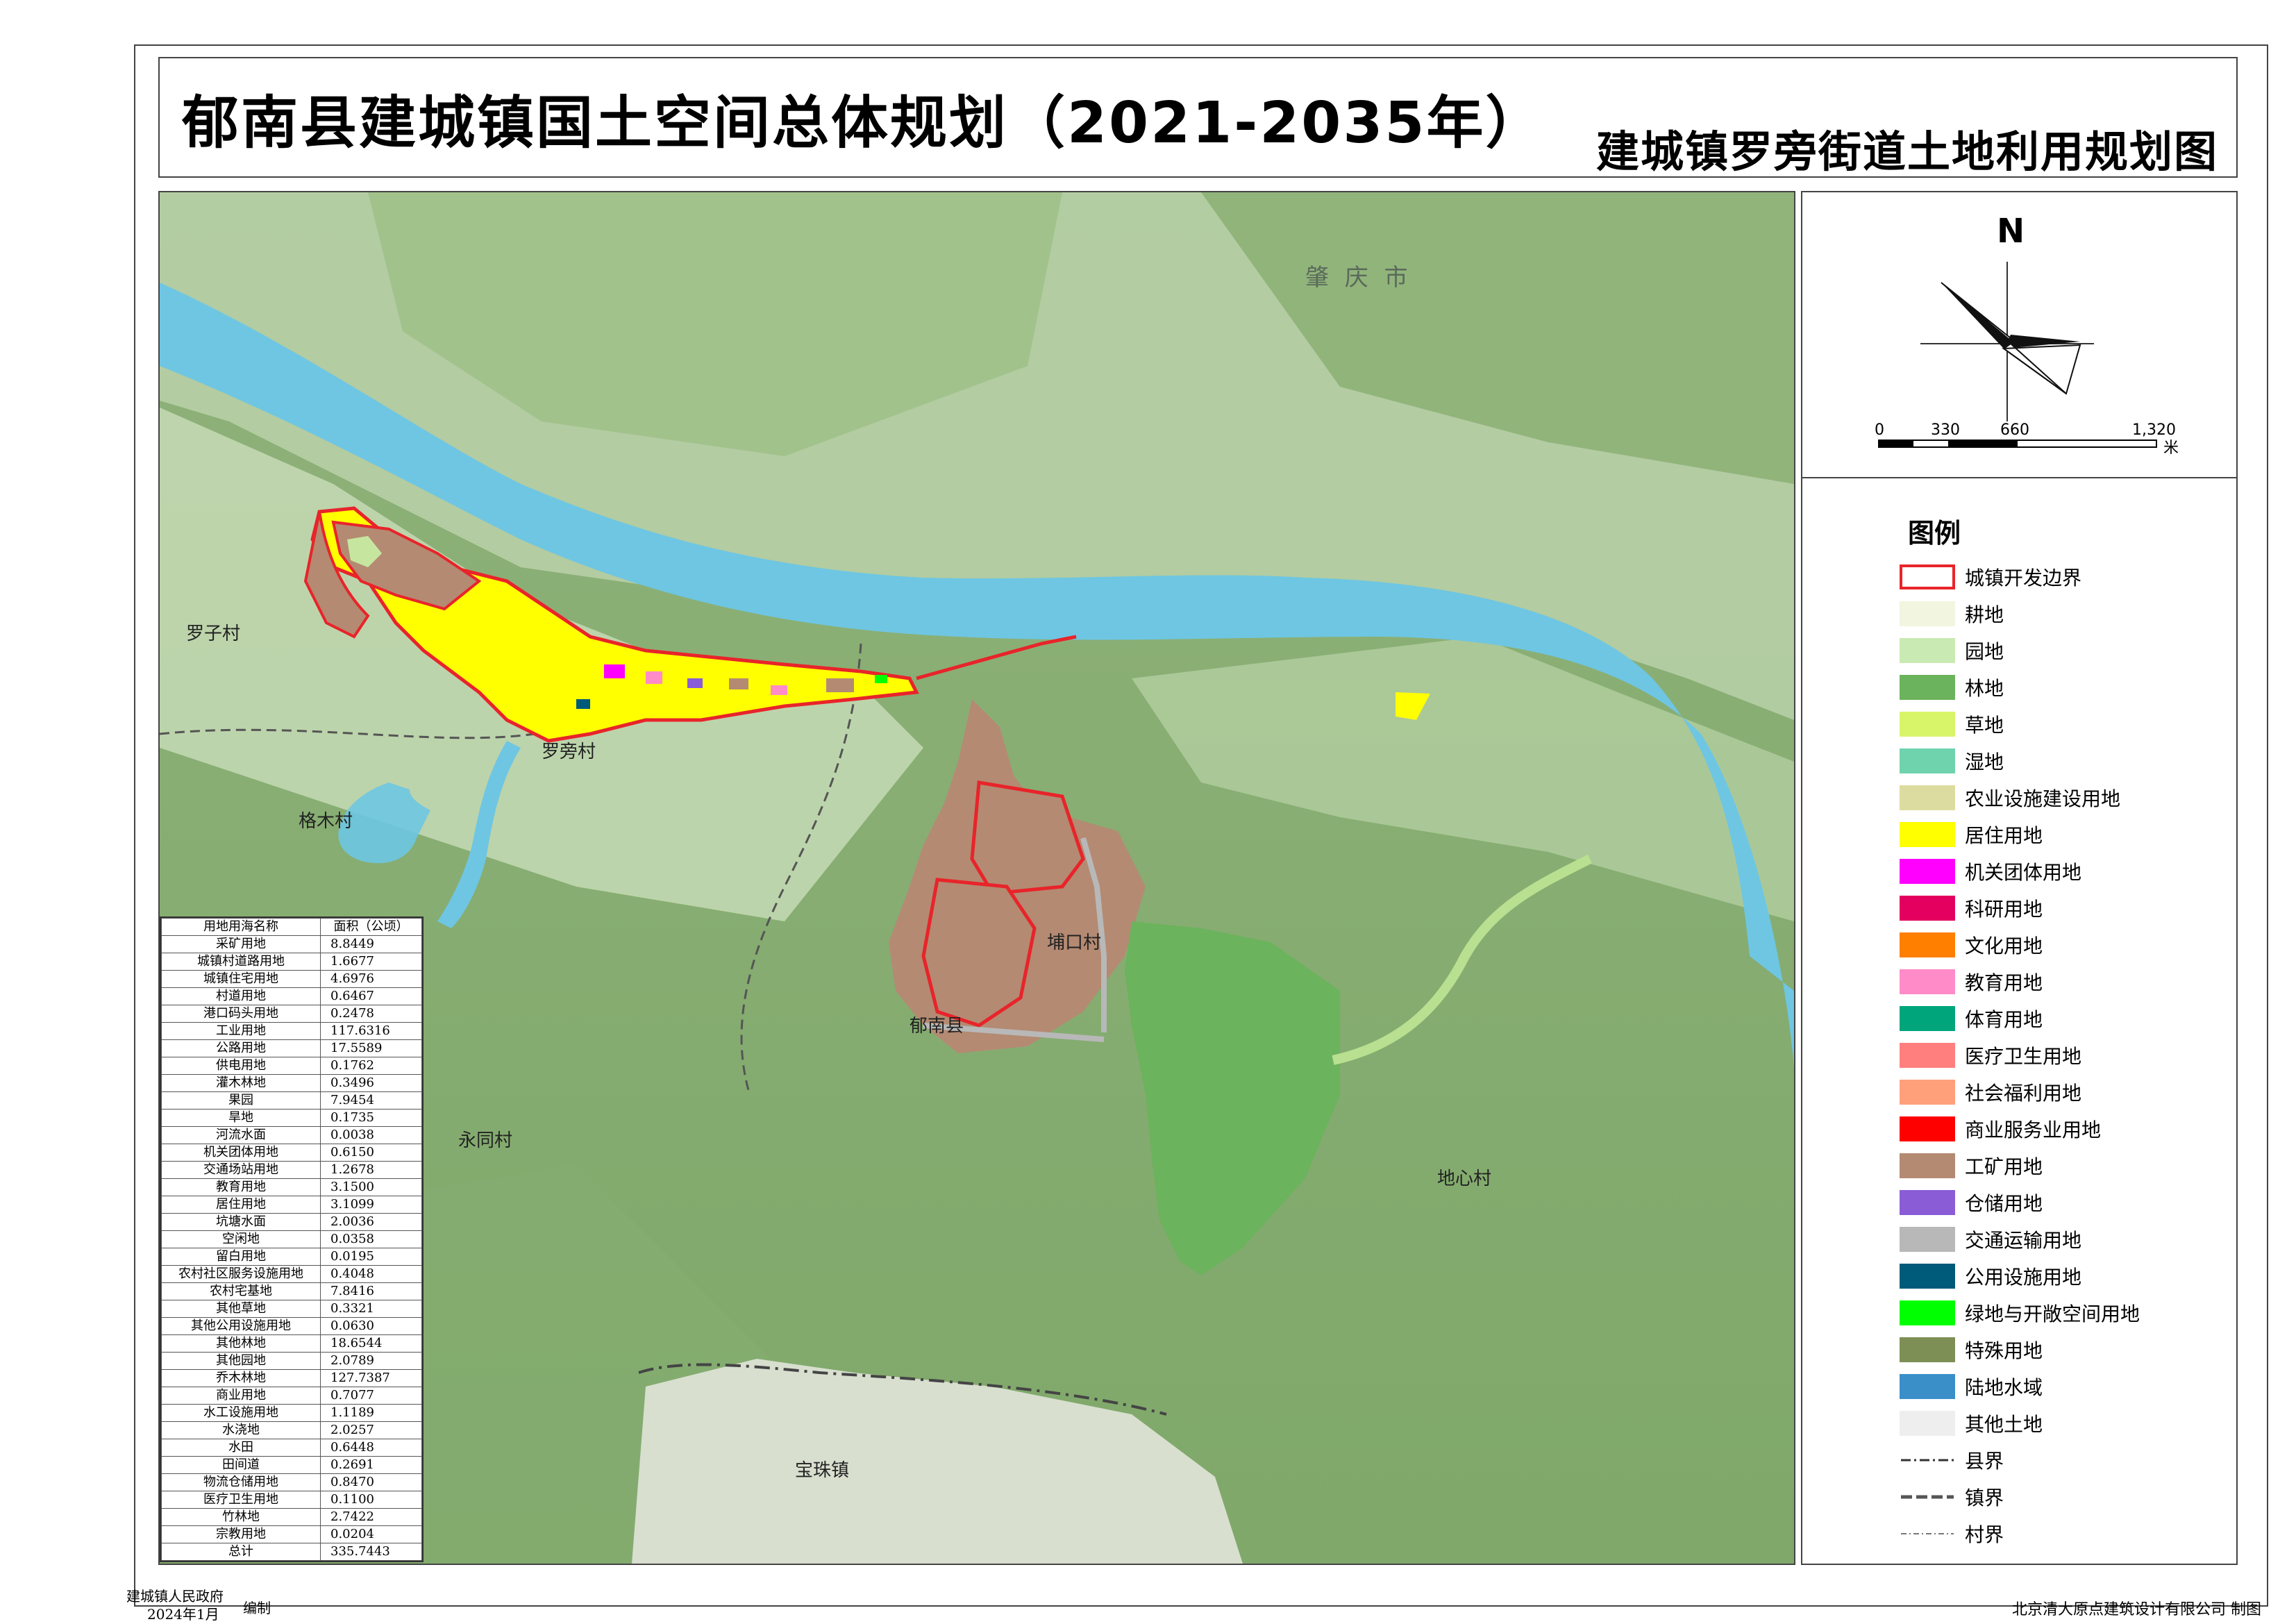  Describe the element at coordinates (175, 1596) in the screenshot. I see `footer-org-name: 建城镇人民政府` at that location.